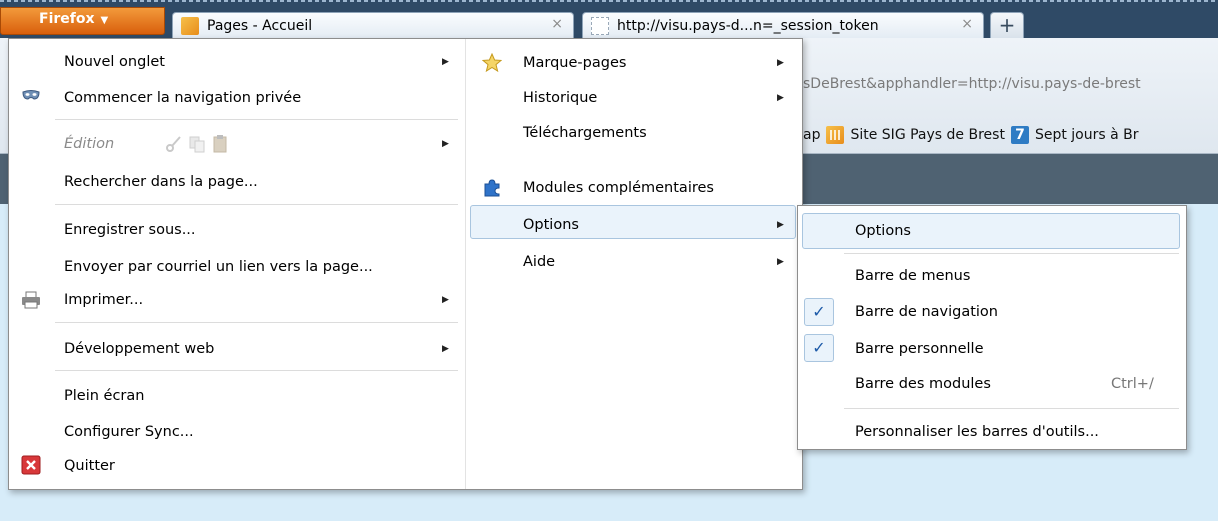 Image resolution: width=1218 pixels, height=521 pixels. I want to click on bookmark-item: ap, so click(811, 135).